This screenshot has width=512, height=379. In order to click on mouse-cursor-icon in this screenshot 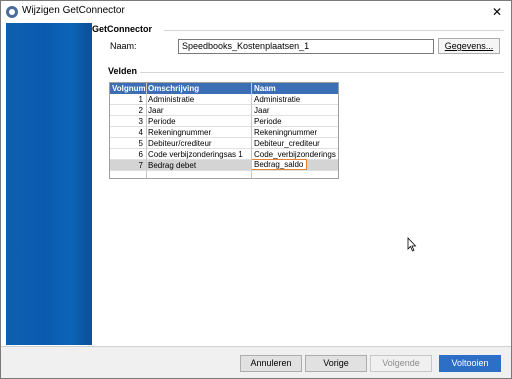, I will do `click(412, 244)`.